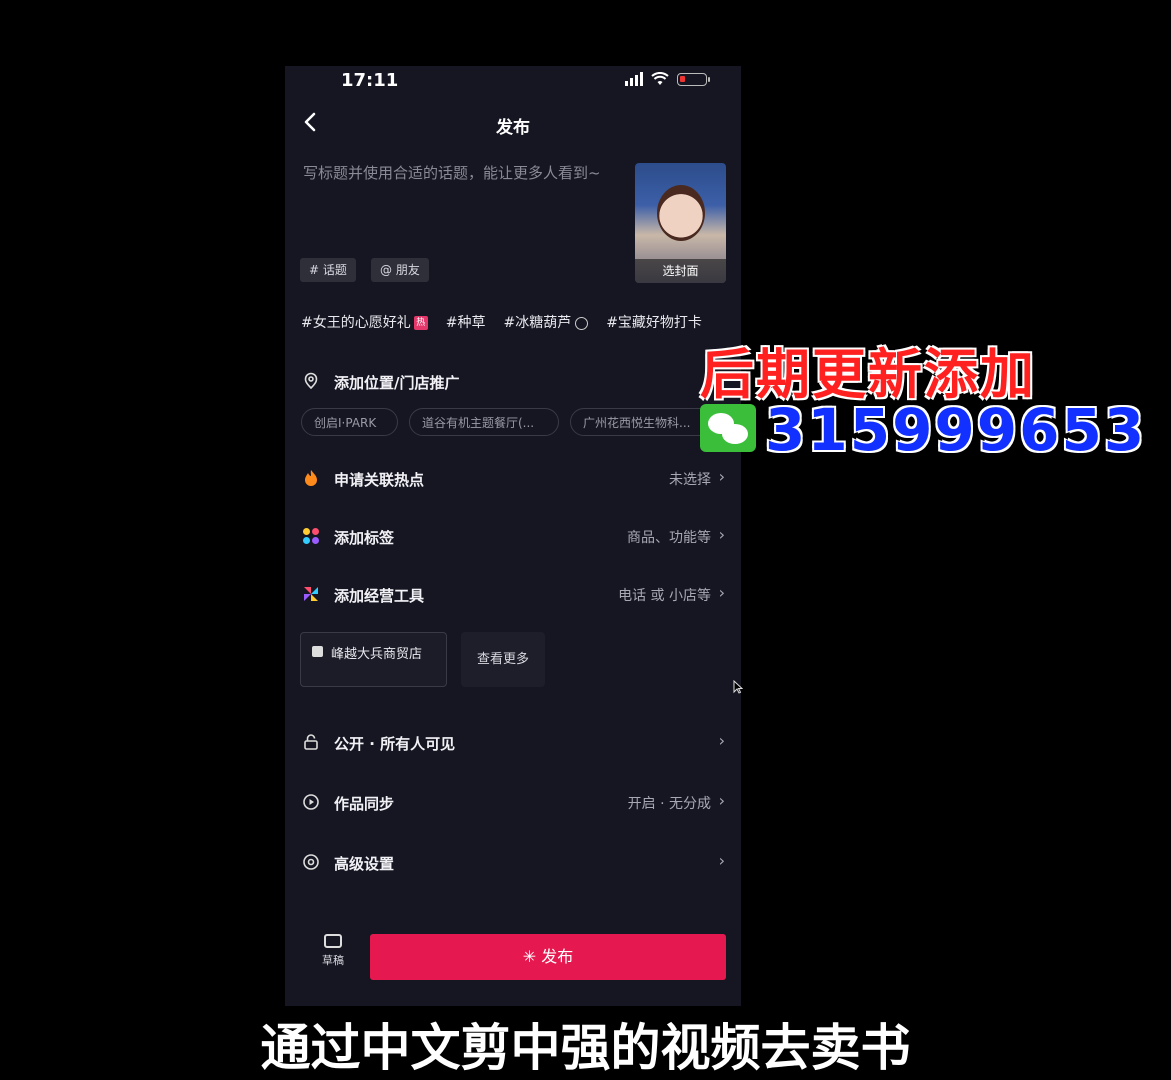  What do you see at coordinates (311, 478) in the screenshot?
I see `flame-icon` at bounding box center [311, 478].